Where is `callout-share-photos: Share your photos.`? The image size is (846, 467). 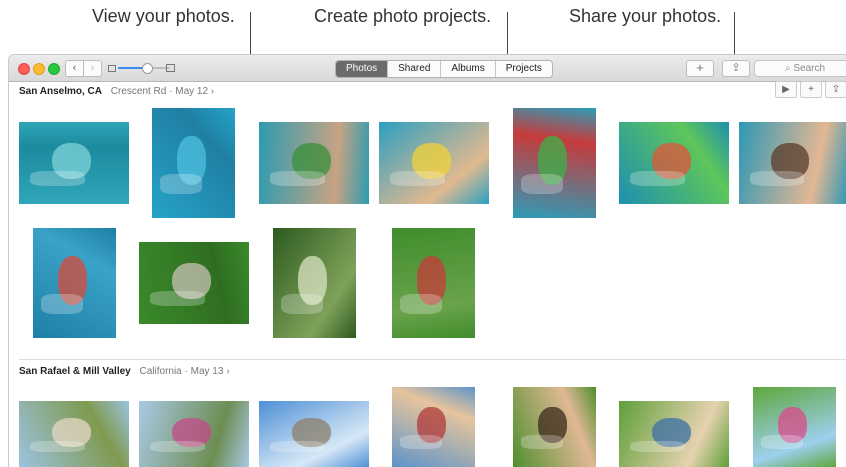
callout-share-photos: Share your photos. is located at coordinates (645, 16).